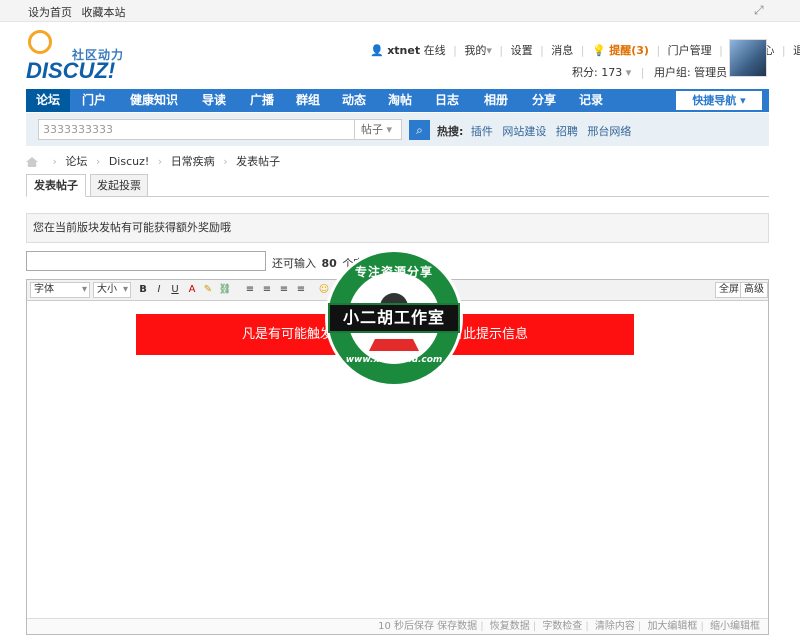  I want to click on nav-item-album: 相册, so click(496, 100).